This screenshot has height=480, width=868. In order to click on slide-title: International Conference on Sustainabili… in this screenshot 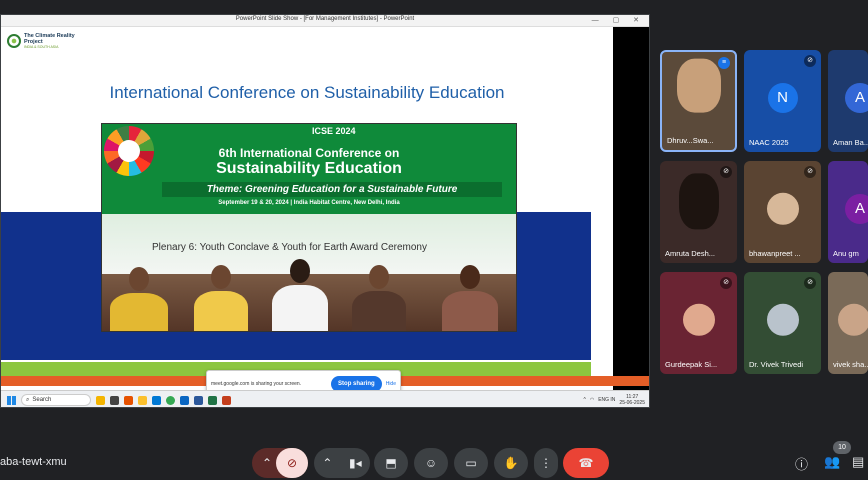, I will do `click(307, 92)`.